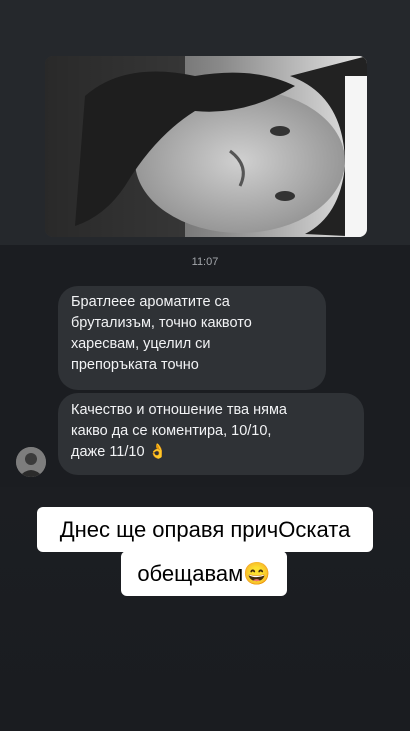  What do you see at coordinates (161, 323) in the screenshot?
I see `message-line: брутализъм, точно каквото` at bounding box center [161, 323].